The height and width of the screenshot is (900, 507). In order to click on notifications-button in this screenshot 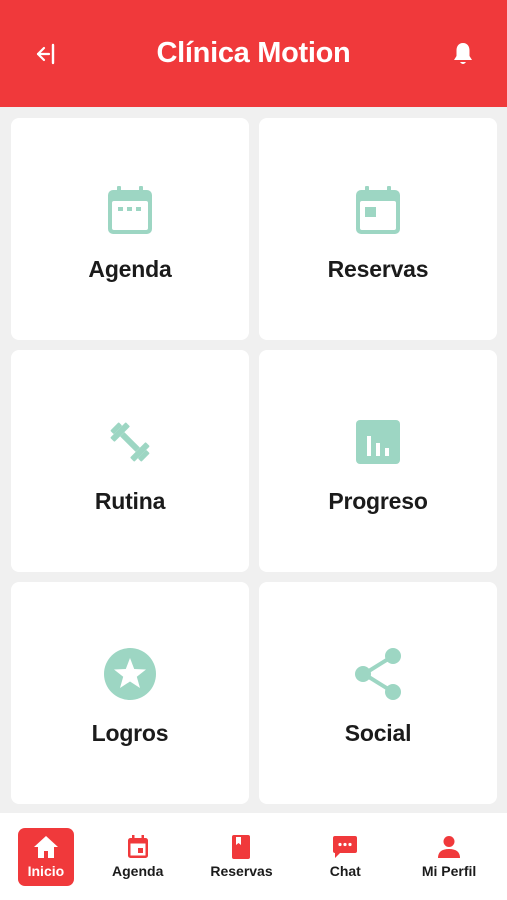, I will do `click(463, 54)`.